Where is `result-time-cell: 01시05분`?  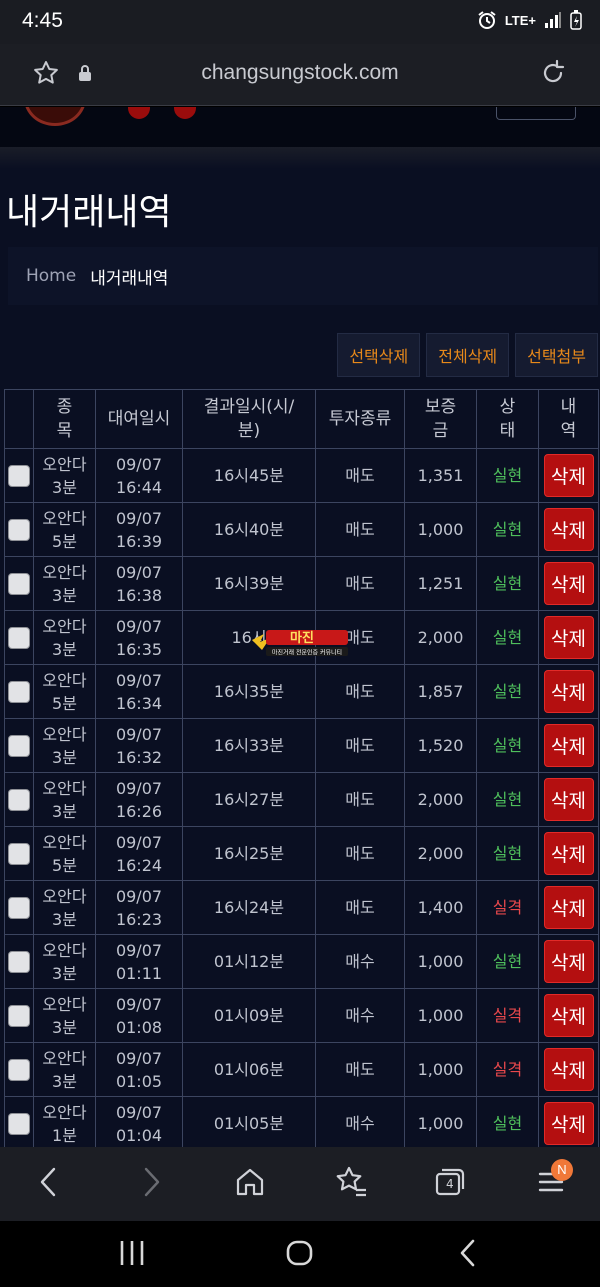 result-time-cell: 01시05분 is located at coordinates (249, 1121).